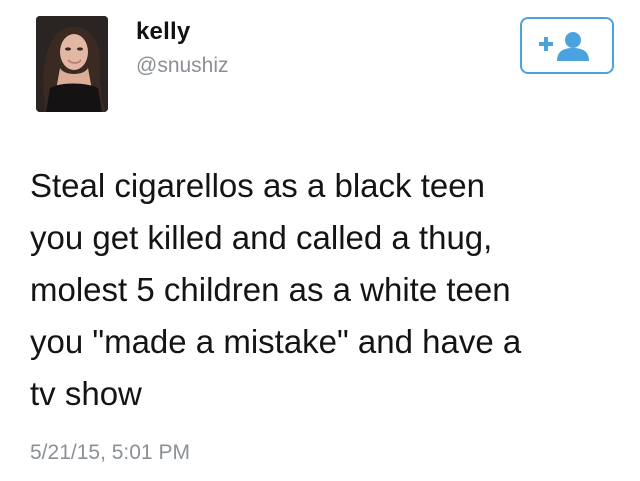 This screenshot has width=640, height=481. What do you see at coordinates (110, 453) in the screenshot?
I see `tweet-timestamp: 5/21/15, 5:01 PM` at bounding box center [110, 453].